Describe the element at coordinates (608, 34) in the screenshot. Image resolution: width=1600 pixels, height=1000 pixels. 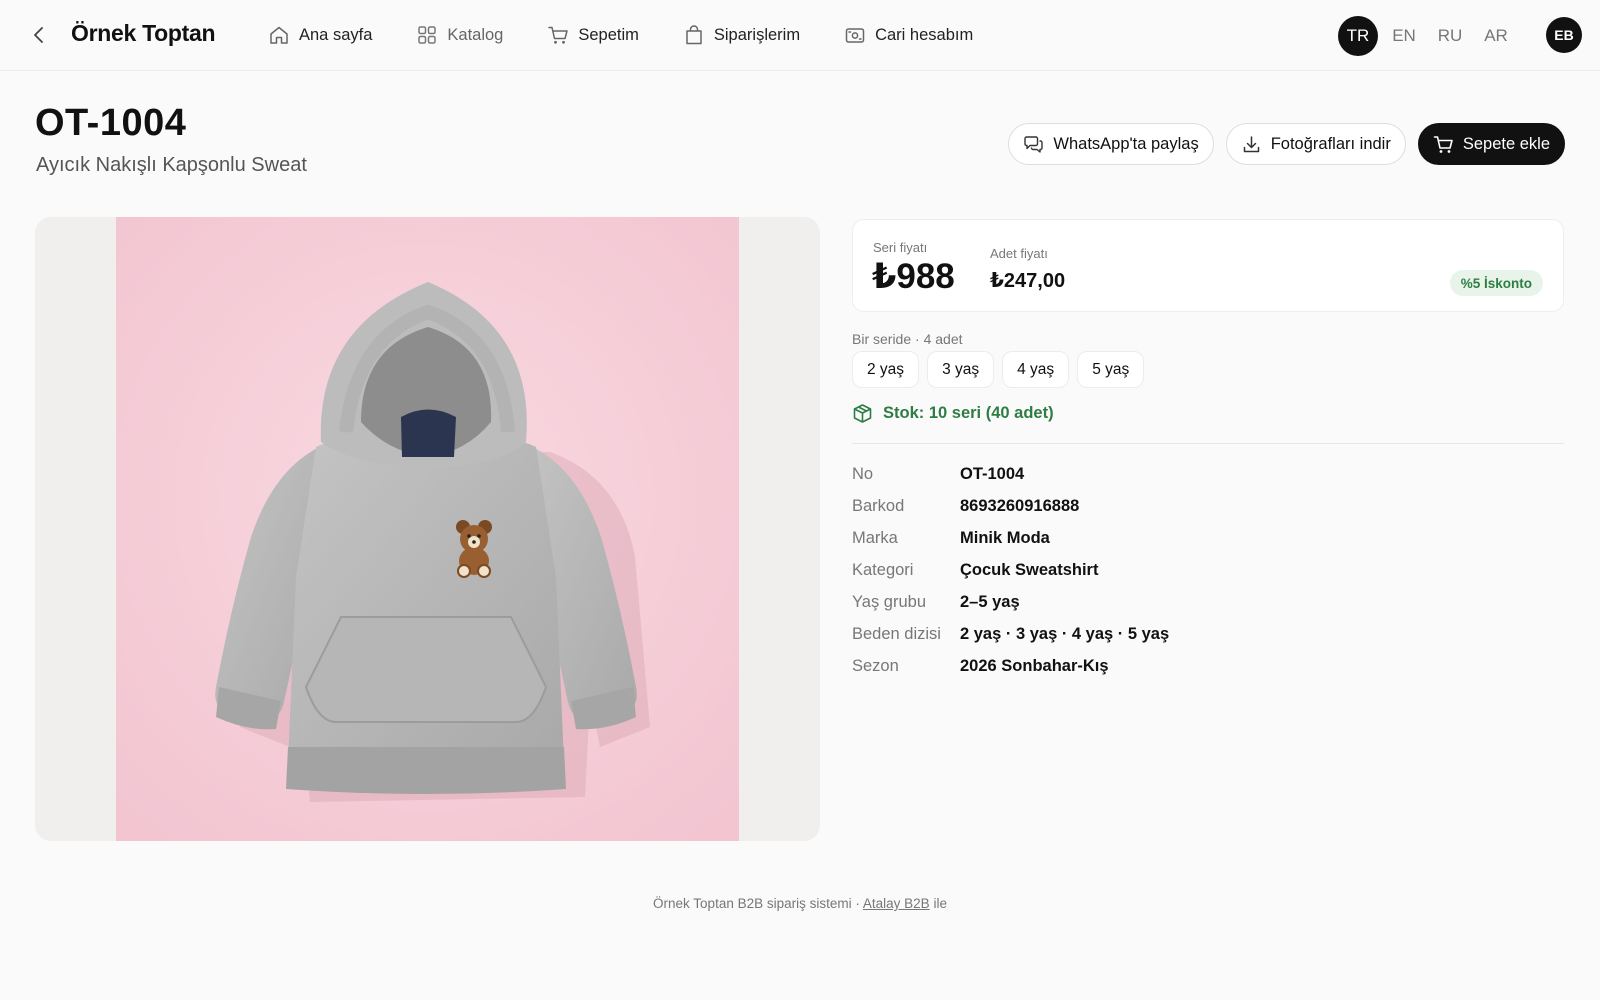
I see `nav-cart-label: Sepetim` at that location.